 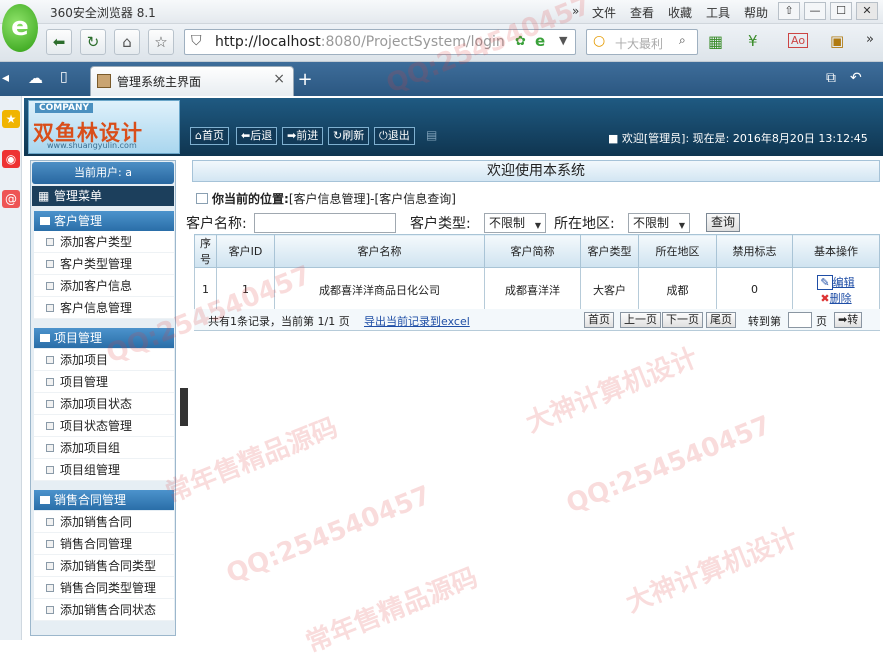 I want to click on sidebar-item-customer-manage: 客户信息管理, so click(x=104, y=308).